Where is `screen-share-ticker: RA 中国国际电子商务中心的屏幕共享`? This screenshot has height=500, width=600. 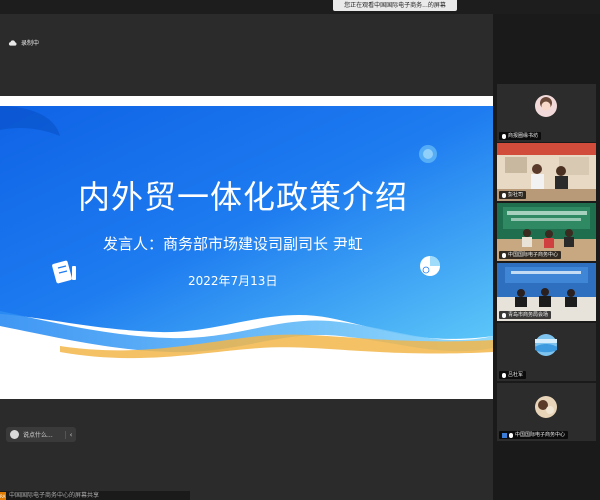 screen-share-ticker: RA 中国国际电子商务中心的屏幕共享 is located at coordinates (95, 495).